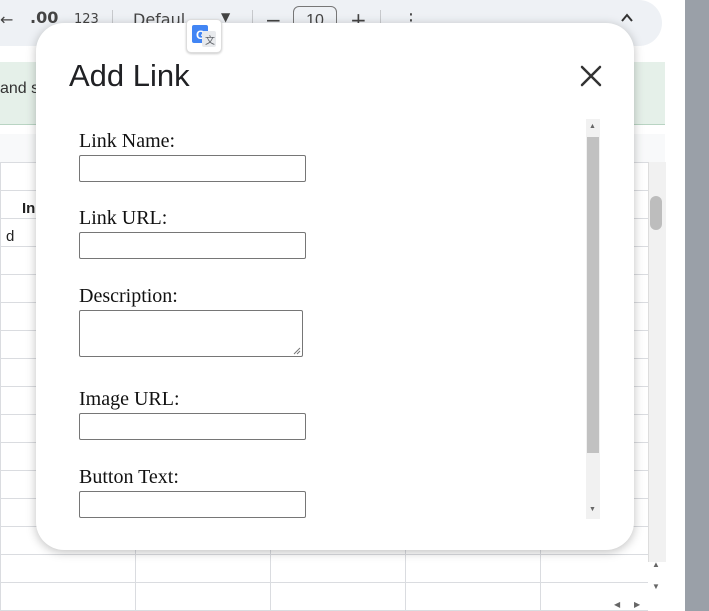 This screenshot has height=611, width=709. I want to click on header-cell: In, so click(28, 208).